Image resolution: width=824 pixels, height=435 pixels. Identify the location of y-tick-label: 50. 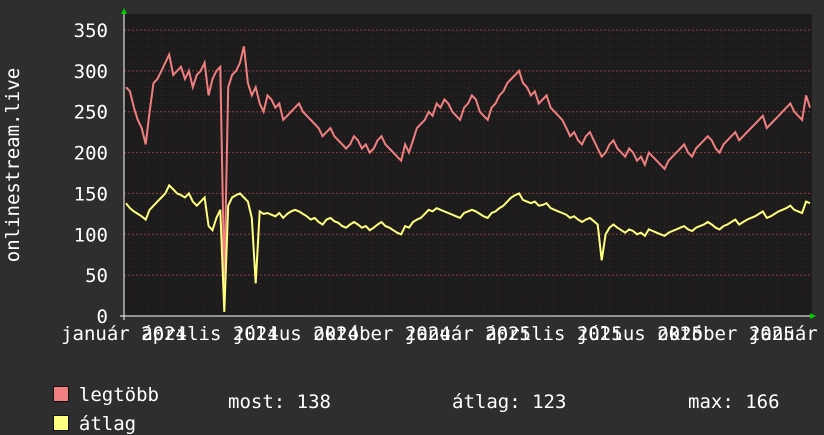
(96, 276).